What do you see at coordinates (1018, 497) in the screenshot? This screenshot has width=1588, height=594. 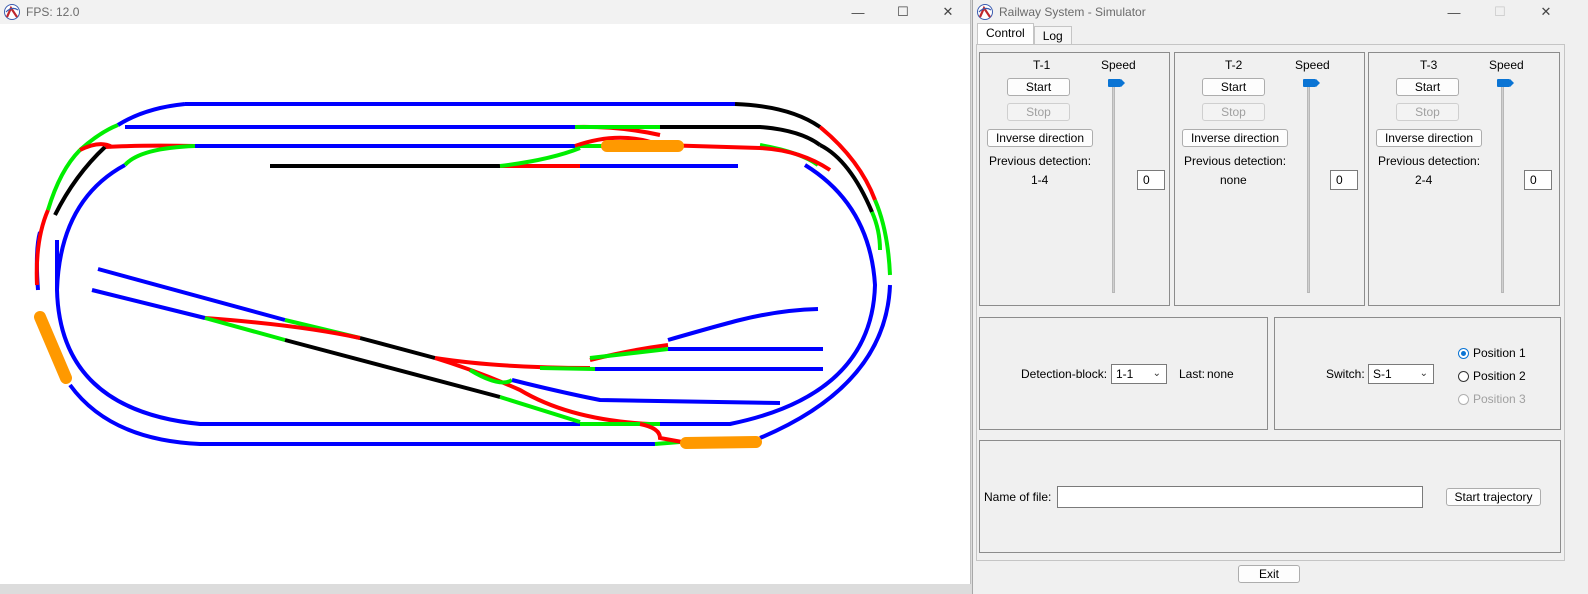 I see `file-name-label: Name of file:` at bounding box center [1018, 497].